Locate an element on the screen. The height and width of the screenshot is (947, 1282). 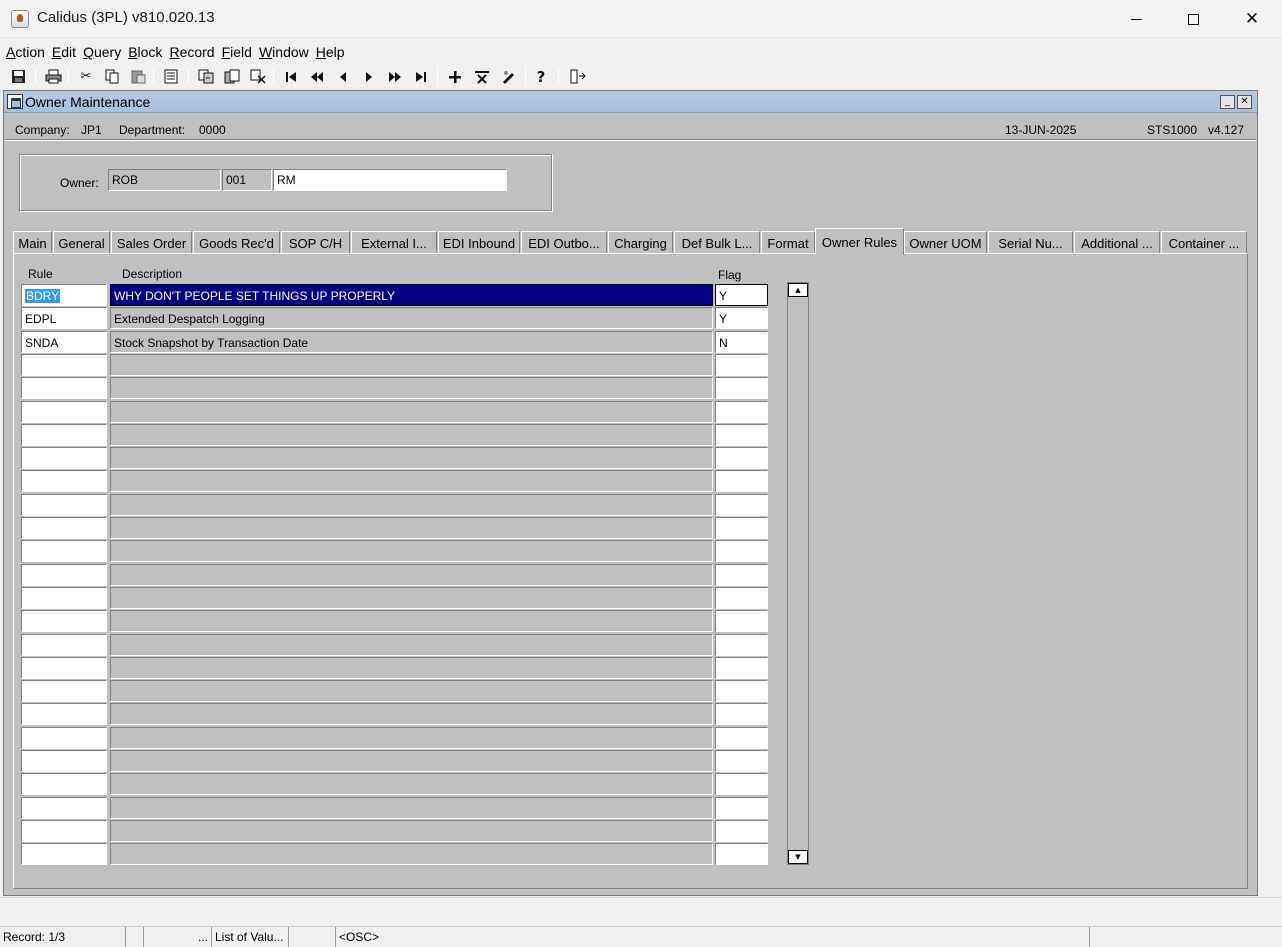
rule-cell: BDRY is located at coordinates (64, 295).